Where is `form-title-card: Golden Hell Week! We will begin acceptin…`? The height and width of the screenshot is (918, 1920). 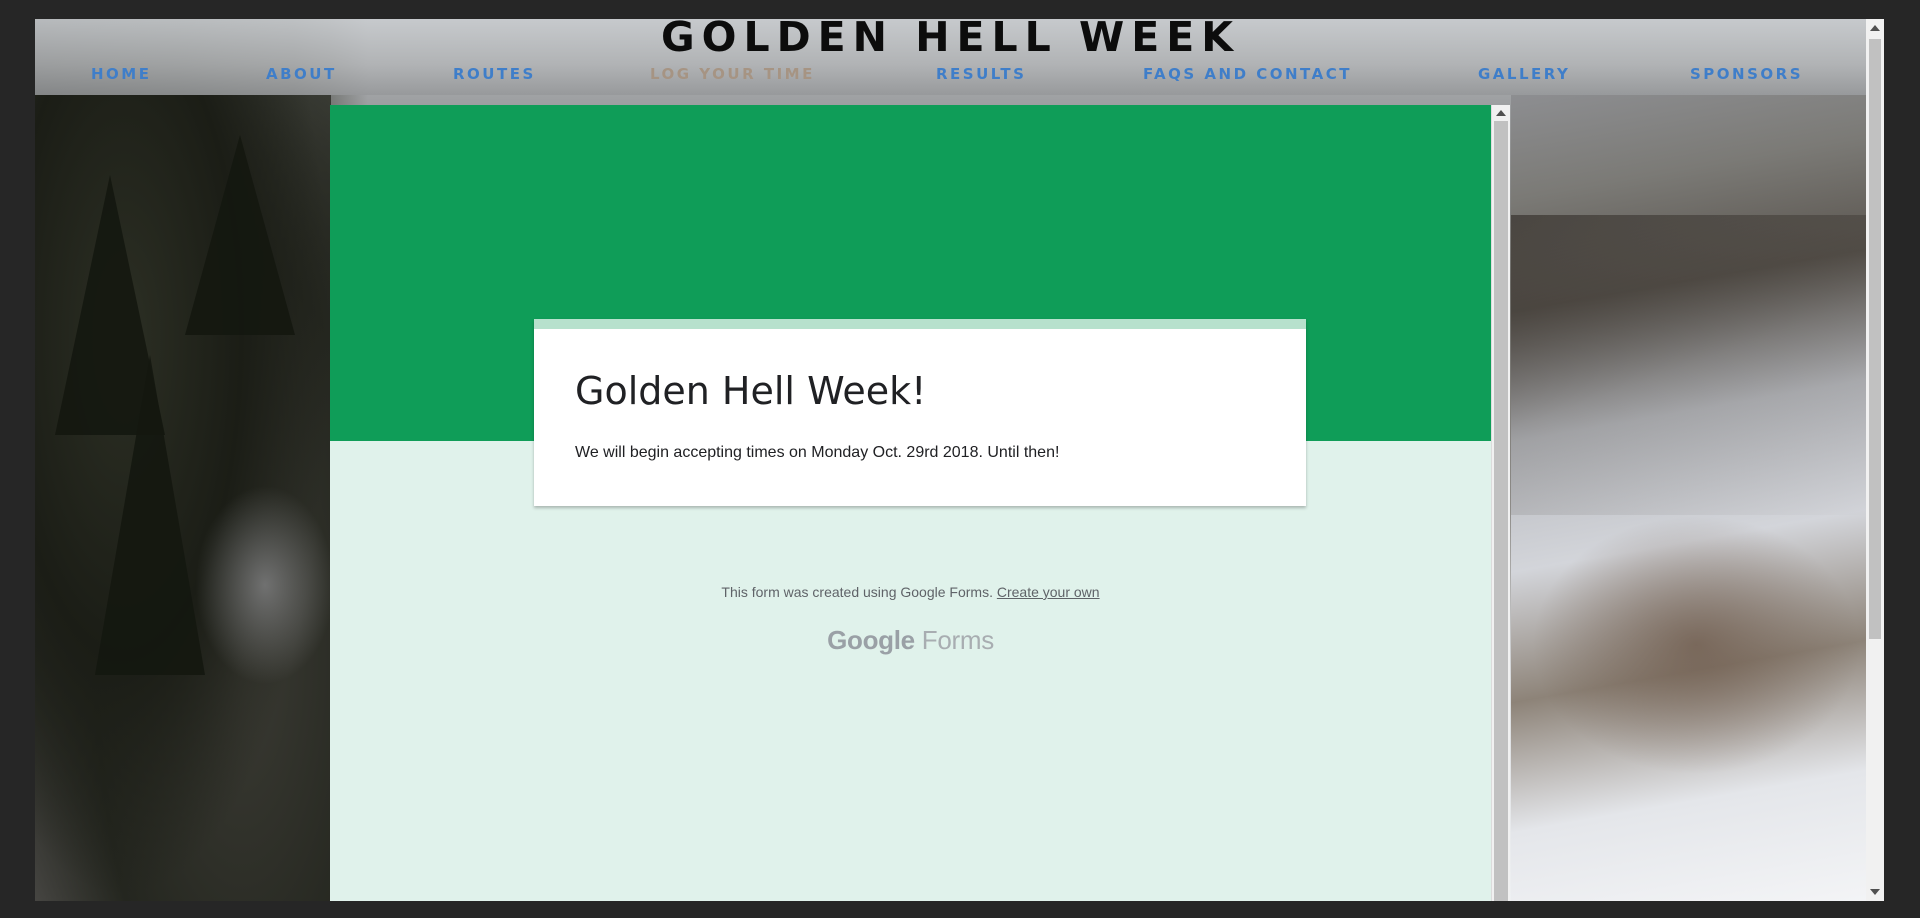 form-title-card: Golden Hell Week! We will begin acceptin… is located at coordinates (920, 412).